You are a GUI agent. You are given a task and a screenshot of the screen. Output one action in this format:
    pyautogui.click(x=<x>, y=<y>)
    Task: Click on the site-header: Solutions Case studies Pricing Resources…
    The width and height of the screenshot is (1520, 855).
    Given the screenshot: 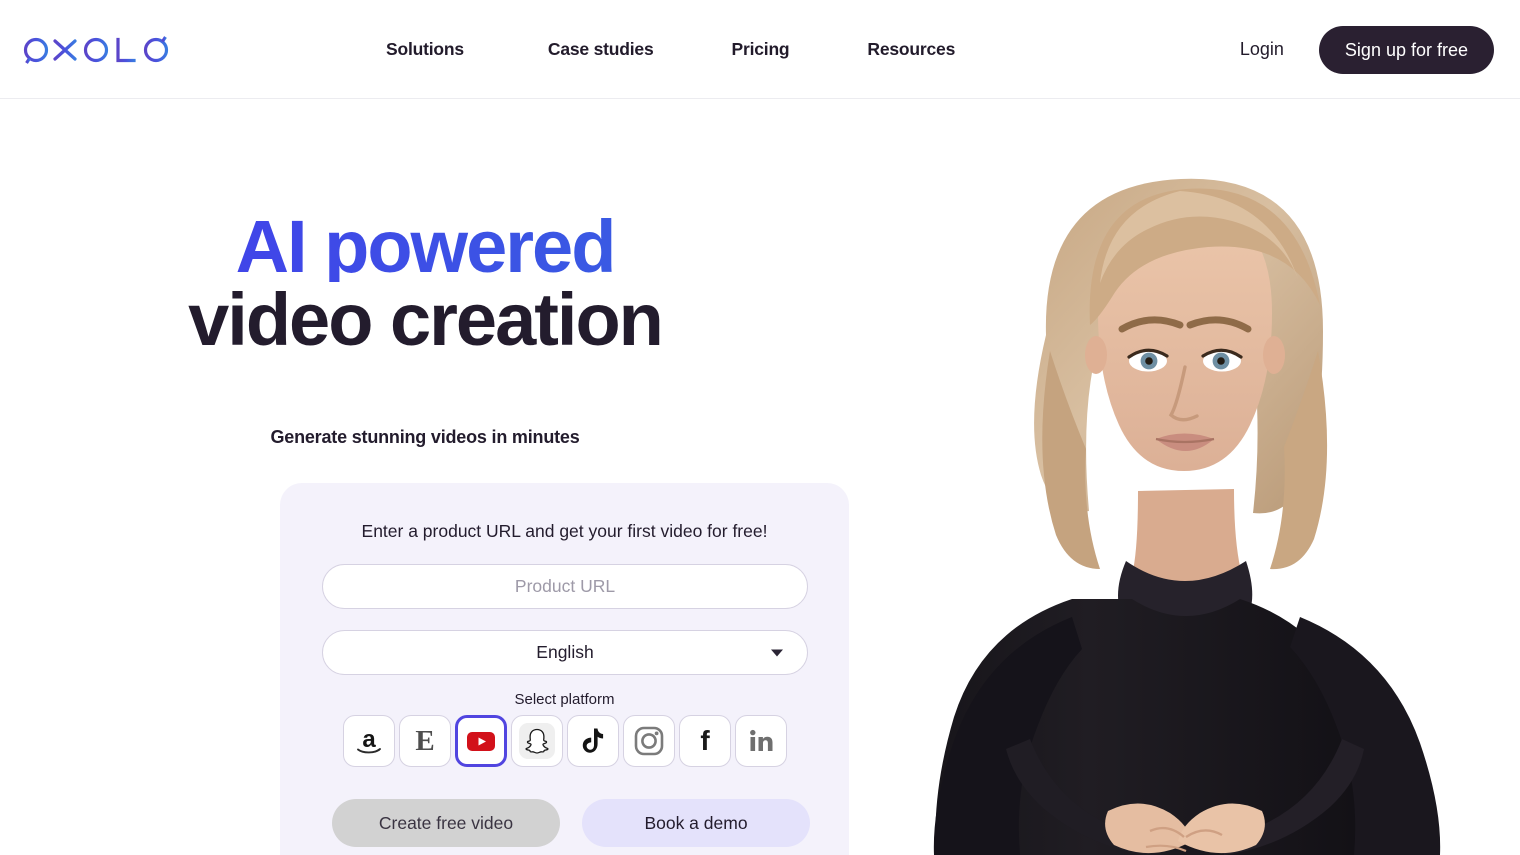 What is the action you would take?
    pyautogui.click(x=760, y=49)
    